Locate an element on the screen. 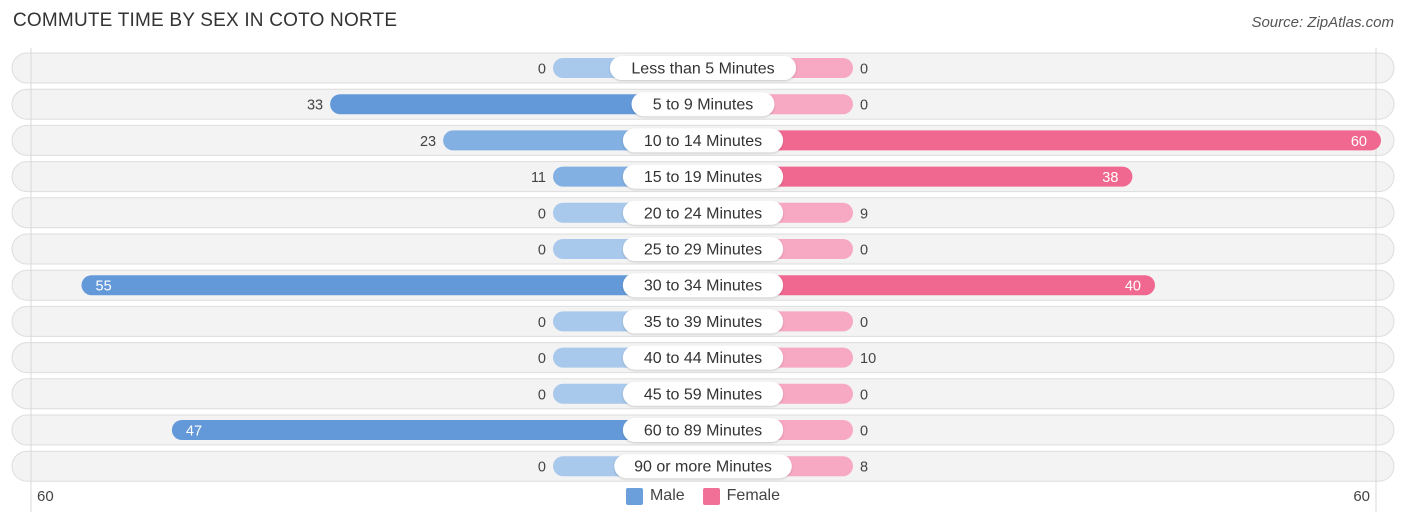  legend-item-female: Female is located at coordinates (741, 496).